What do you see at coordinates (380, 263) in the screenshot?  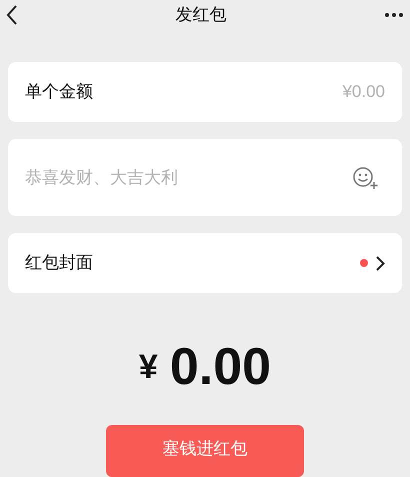 I see `chevron-right-icon` at bounding box center [380, 263].